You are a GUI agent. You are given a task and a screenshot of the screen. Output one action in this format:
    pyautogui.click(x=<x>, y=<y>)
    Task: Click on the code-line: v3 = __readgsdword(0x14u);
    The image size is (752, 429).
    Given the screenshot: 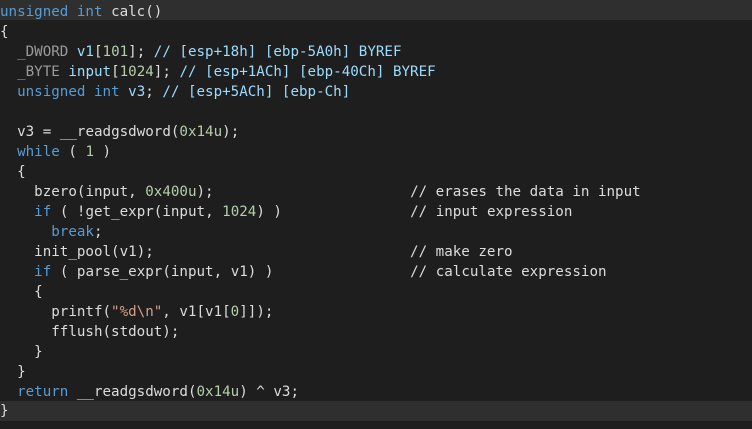 What is the action you would take?
    pyautogui.click(x=119, y=132)
    